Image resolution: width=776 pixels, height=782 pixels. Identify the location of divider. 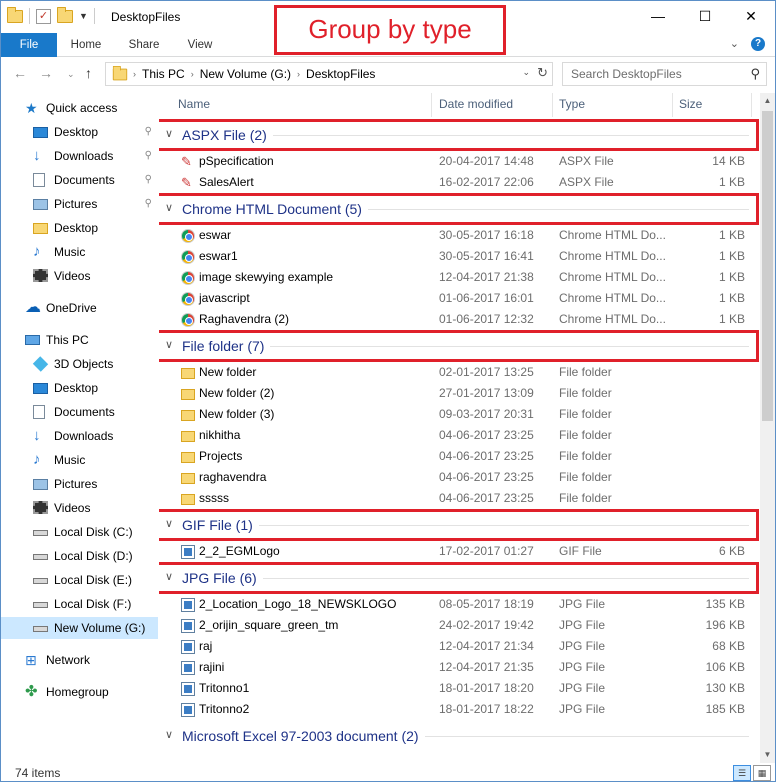
(29, 16).